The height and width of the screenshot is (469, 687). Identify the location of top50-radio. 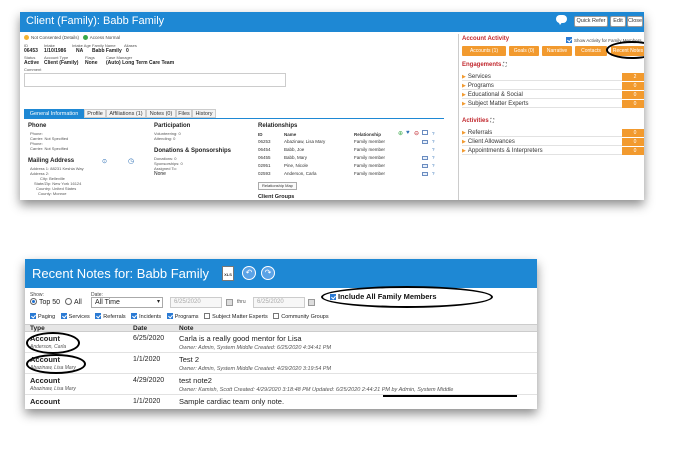
(33, 301).